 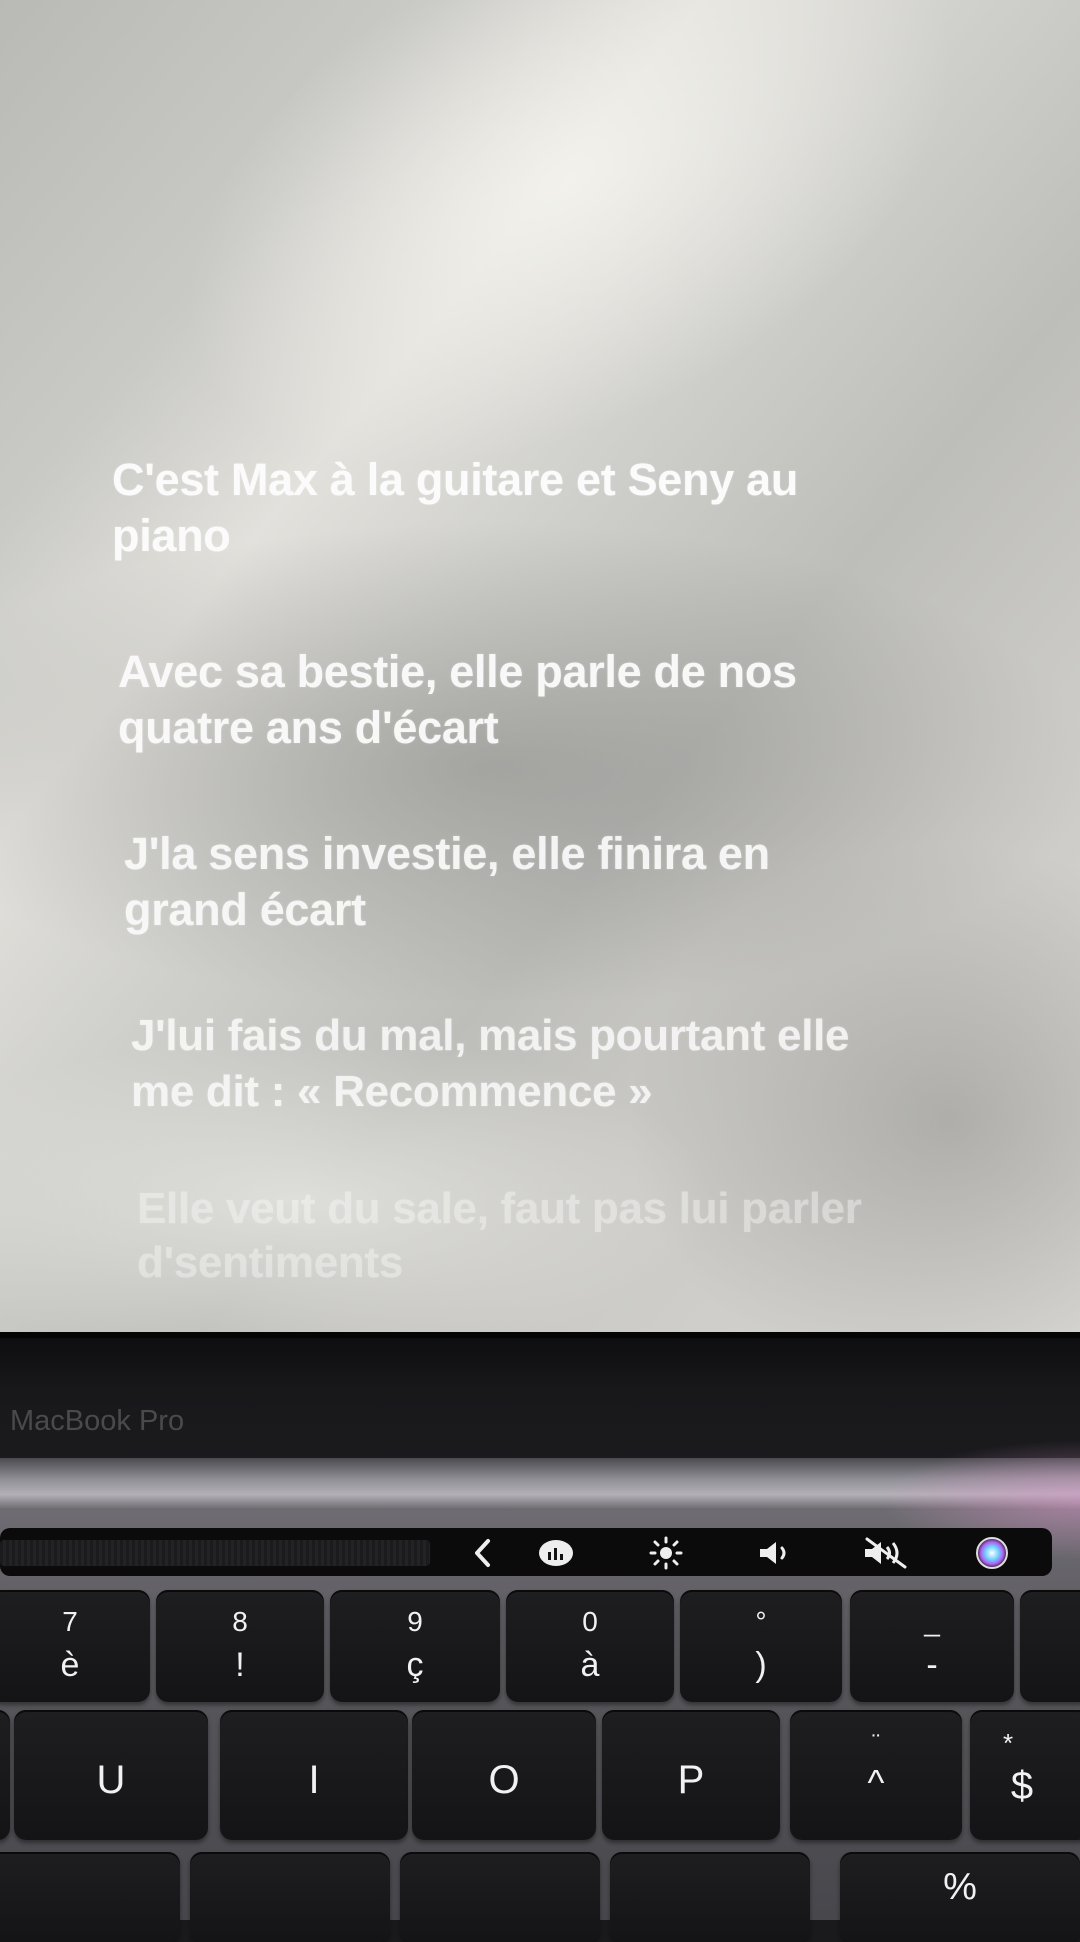 What do you see at coordinates (876, 1782) in the screenshot?
I see `key-label: ^` at bounding box center [876, 1782].